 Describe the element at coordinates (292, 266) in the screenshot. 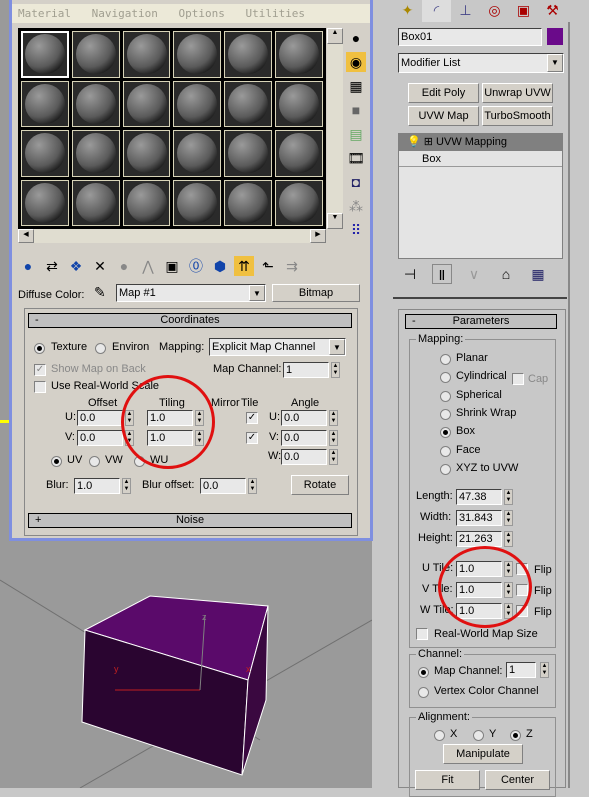

I see `go-forward-to-sibling-icon: ⇉` at that location.